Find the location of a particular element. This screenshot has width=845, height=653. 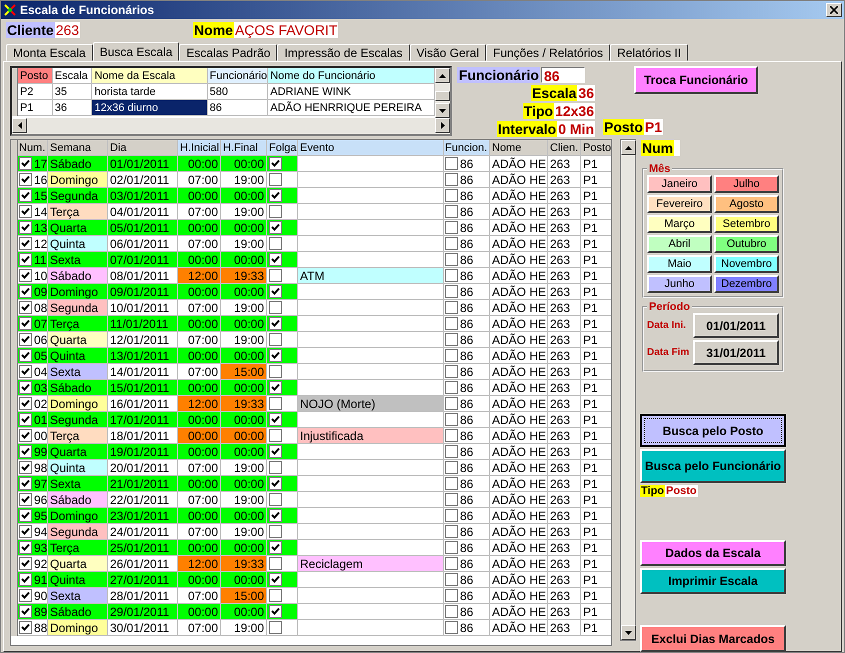

horizontal-scrollbar is located at coordinates (231, 126).